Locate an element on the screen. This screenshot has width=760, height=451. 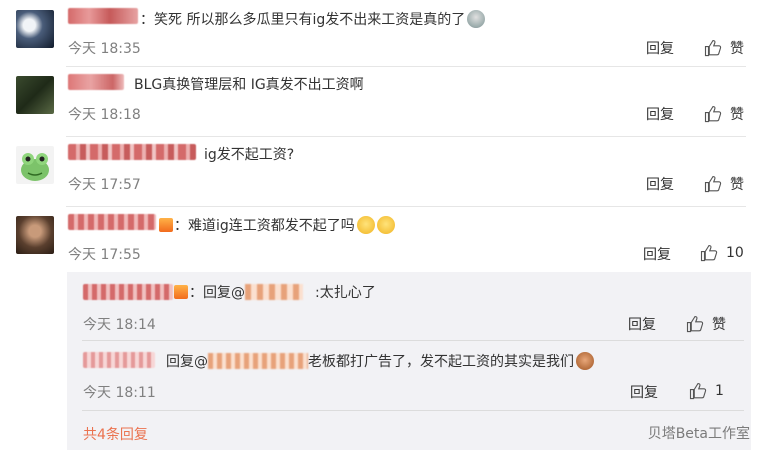
frog-avatar-icon is located at coordinates (35, 167).